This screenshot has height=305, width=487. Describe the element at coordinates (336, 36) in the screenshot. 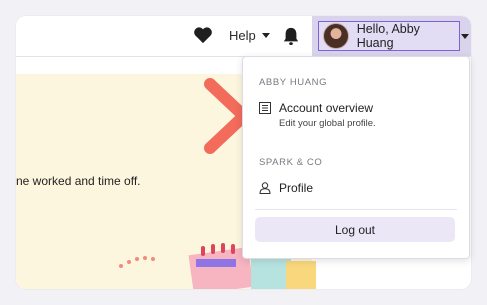

I see `avatar` at that location.